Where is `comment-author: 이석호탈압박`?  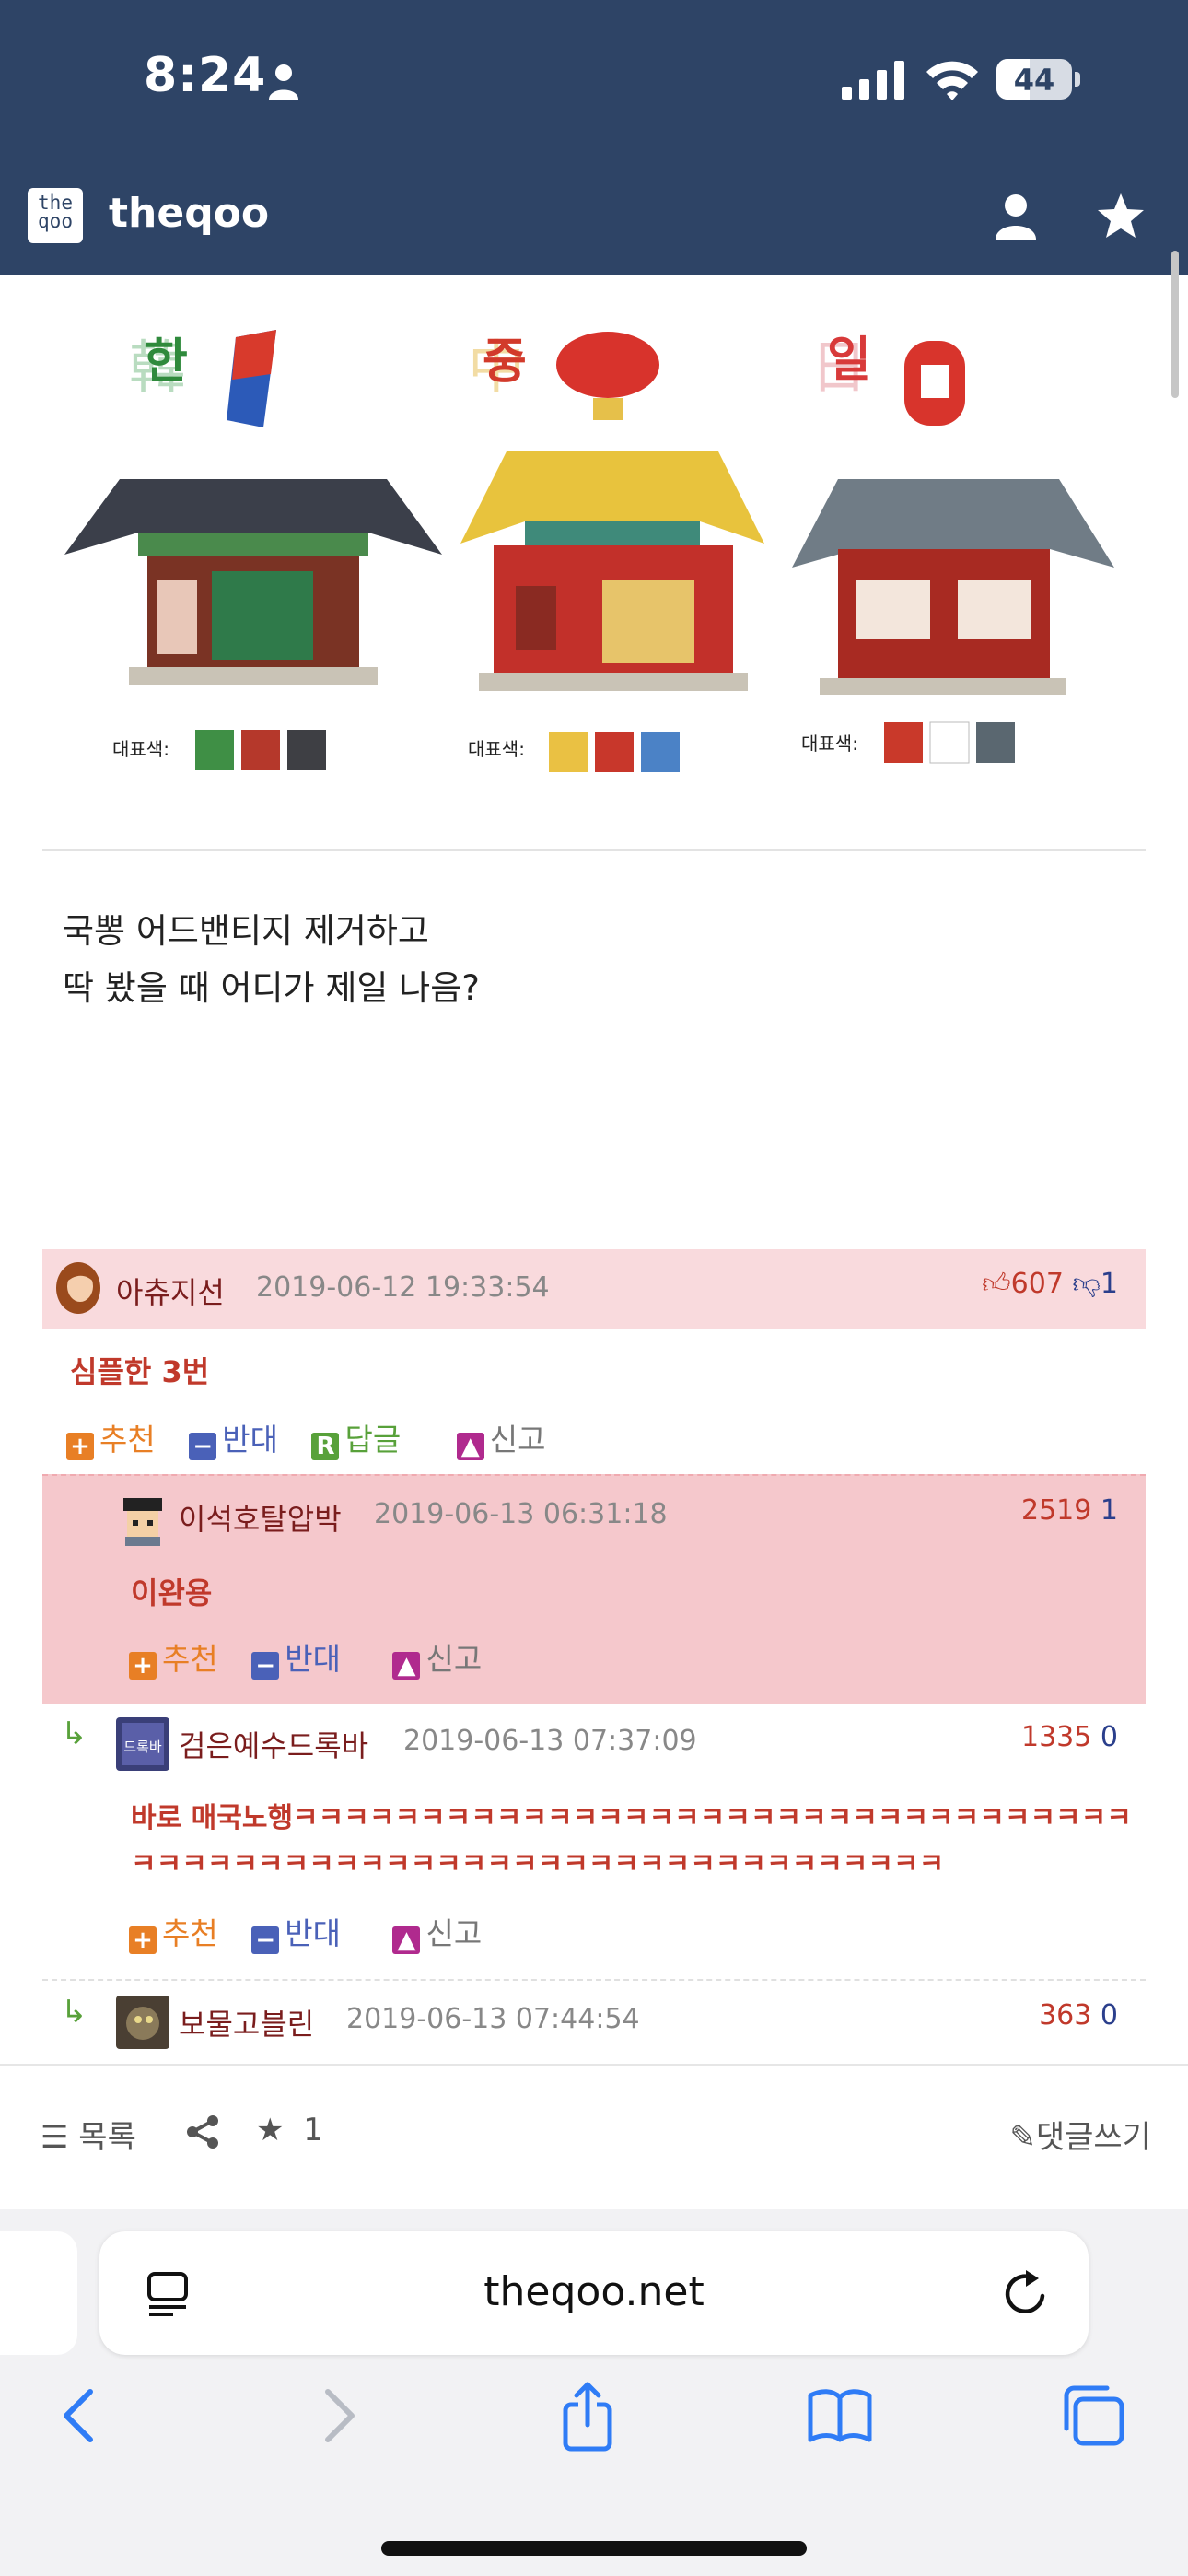 comment-author: 이석호탈압박 is located at coordinates (260, 1517).